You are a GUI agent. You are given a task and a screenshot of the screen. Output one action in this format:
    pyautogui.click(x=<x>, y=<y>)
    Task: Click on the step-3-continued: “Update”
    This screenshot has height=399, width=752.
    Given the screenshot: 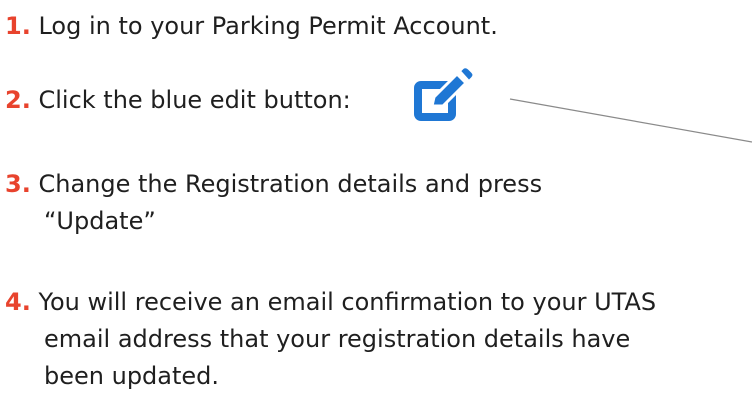 What is the action you would take?
    pyautogui.click(x=100, y=221)
    